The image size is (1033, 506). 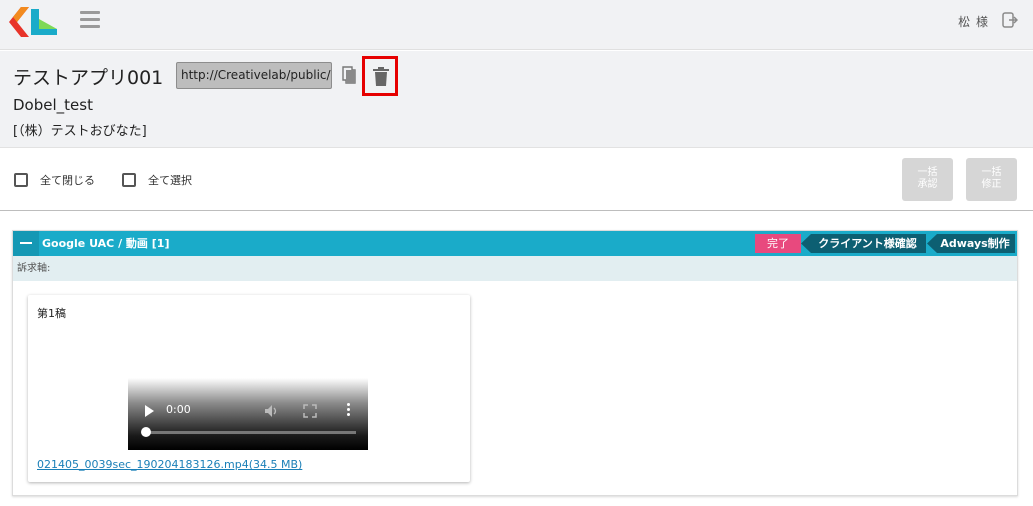 I want to click on select-all-label: 全て選択, so click(x=170, y=180).